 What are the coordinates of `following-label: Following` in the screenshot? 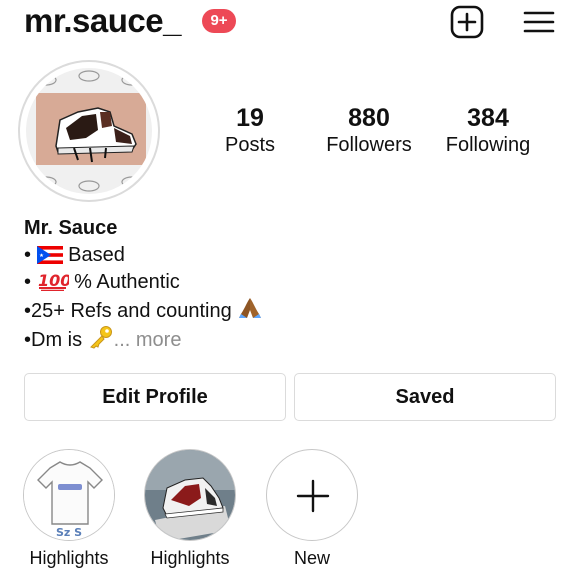 It's located at (488, 145).